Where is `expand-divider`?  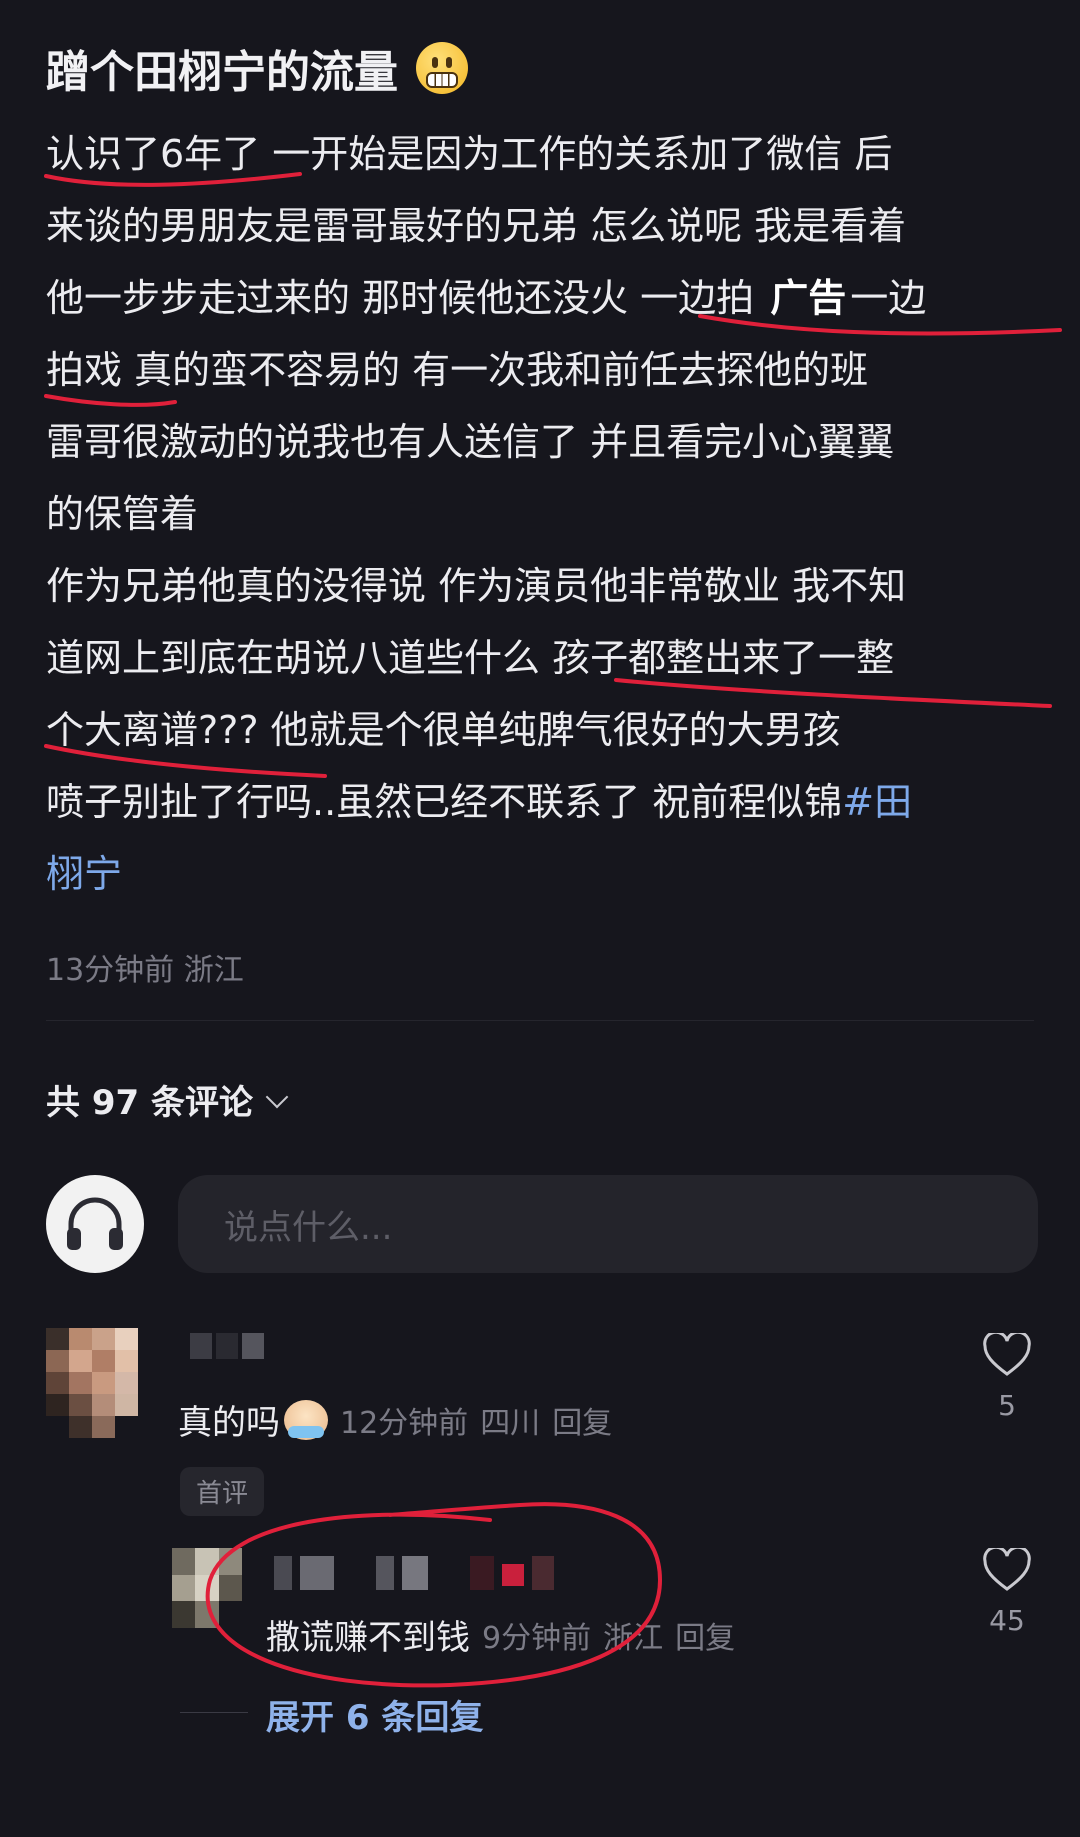
expand-divider is located at coordinates (214, 1712).